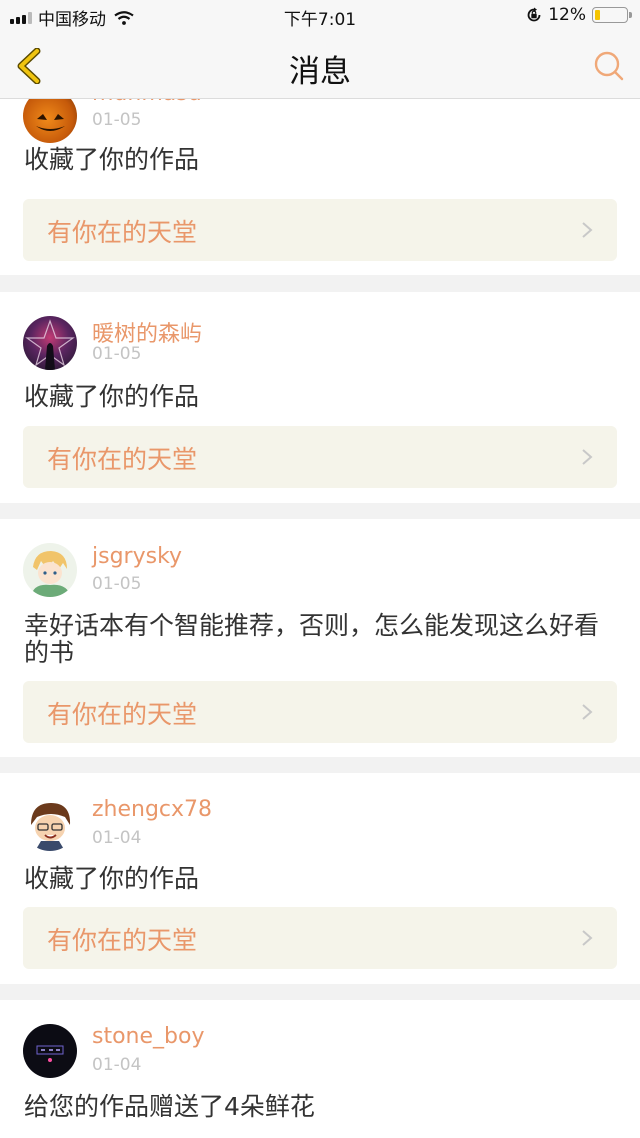 This screenshot has height=1138, width=640. I want to click on page-title: 消息, so click(320, 72).